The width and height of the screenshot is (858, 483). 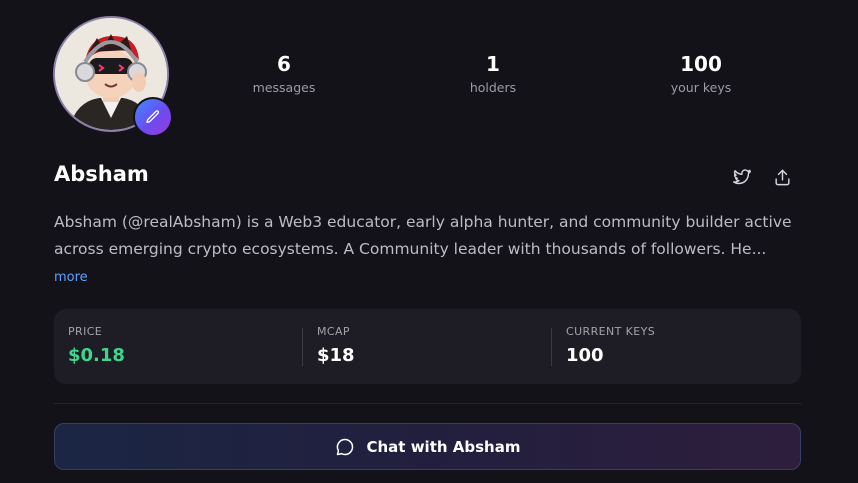 I want to click on price-value: $0.18, so click(x=96, y=355).